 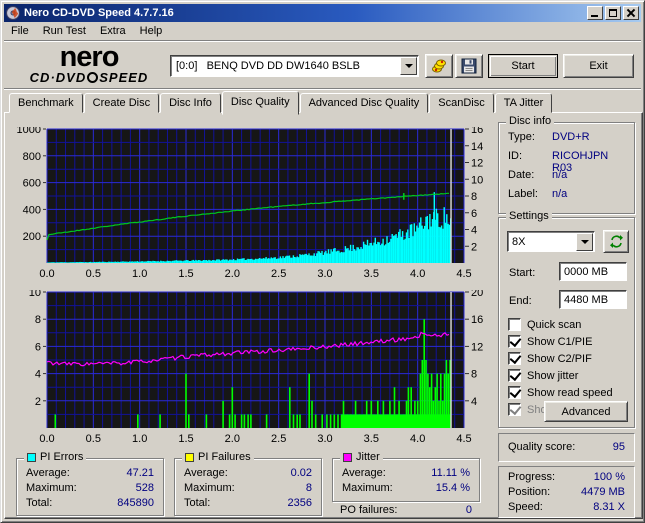 What do you see at coordinates (32, 184) in the screenshot?
I see `svg-text: 600` at bounding box center [32, 184].